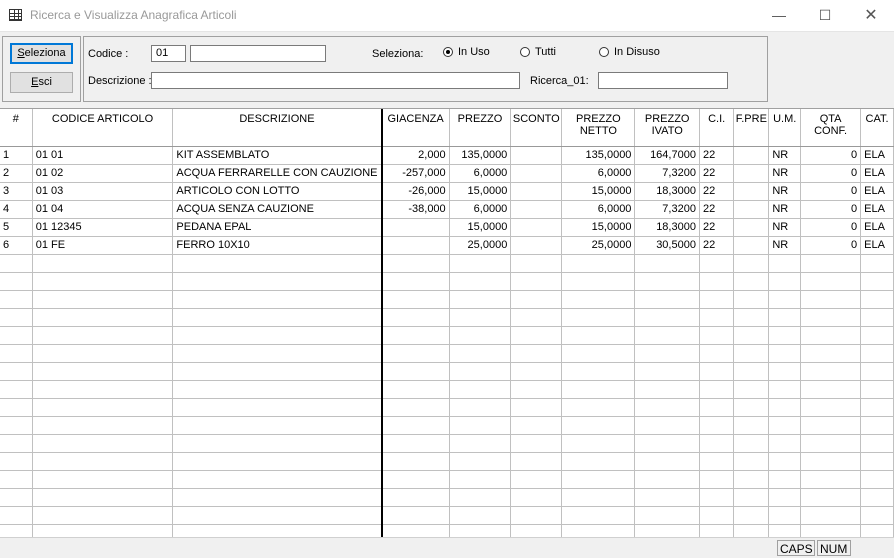  What do you see at coordinates (415, 173) in the screenshot?
I see `table-cell: -257,000` at bounding box center [415, 173].